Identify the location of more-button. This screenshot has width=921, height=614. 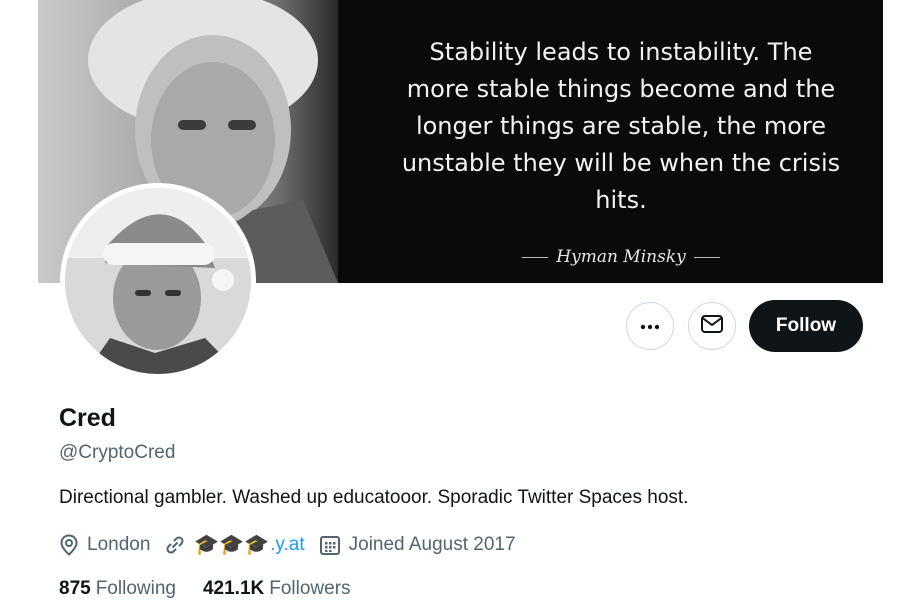
(650, 326).